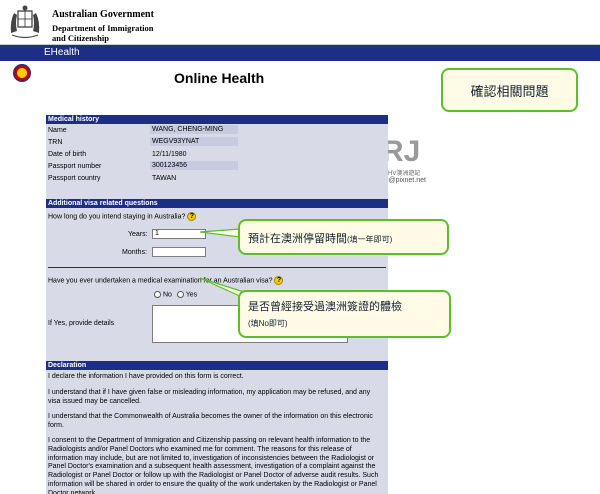  I want to click on page-title: Online Health, so click(219, 78).